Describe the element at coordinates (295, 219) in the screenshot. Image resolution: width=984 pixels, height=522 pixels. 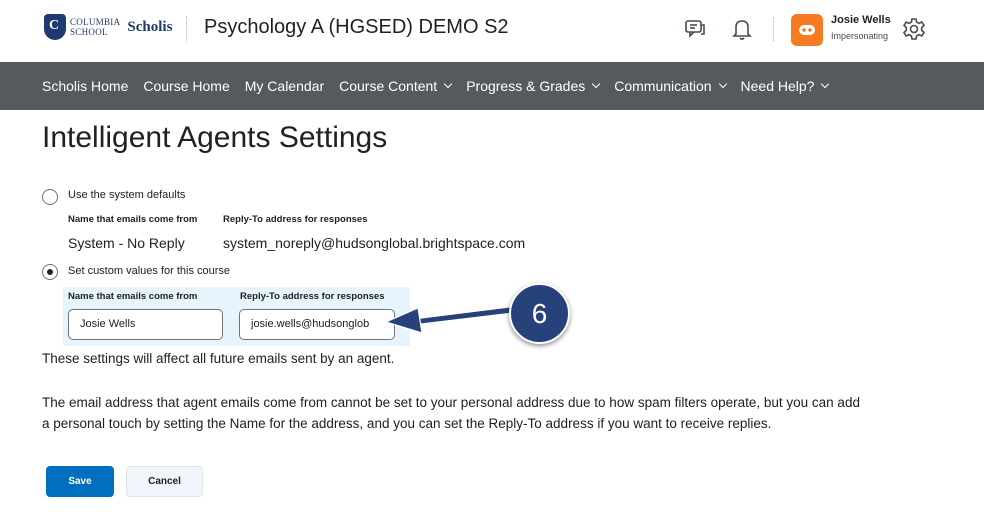
I see `system-reply-header: Reply-To address for responses` at that location.